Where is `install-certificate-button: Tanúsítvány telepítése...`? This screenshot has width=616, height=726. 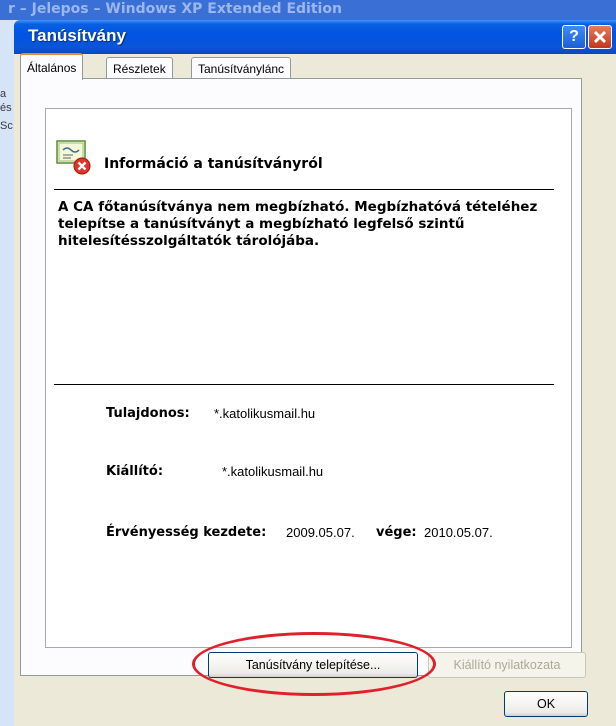 install-certificate-button: Tanúsítvány telepítése... is located at coordinates (313, 665).